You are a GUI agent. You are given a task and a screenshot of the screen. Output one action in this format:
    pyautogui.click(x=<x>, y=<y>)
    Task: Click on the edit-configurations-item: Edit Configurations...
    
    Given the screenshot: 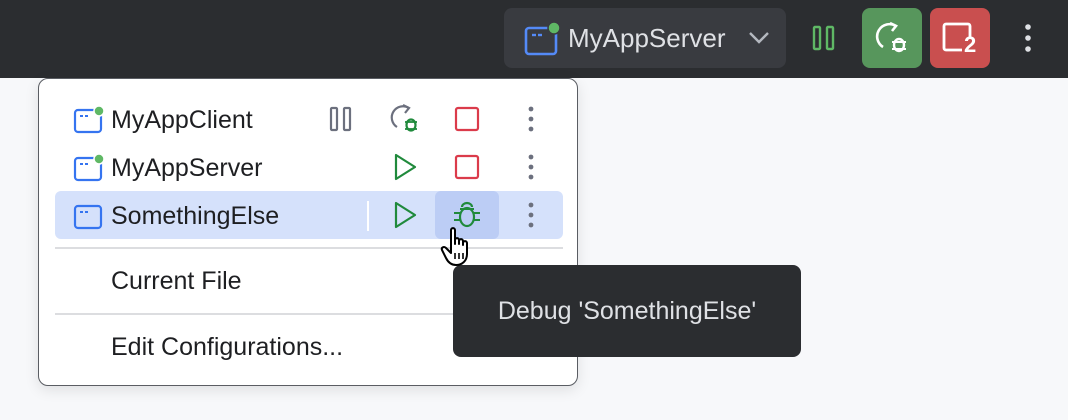 What is the action you would take?
    pyautogui.click(x=227, y=347)
    